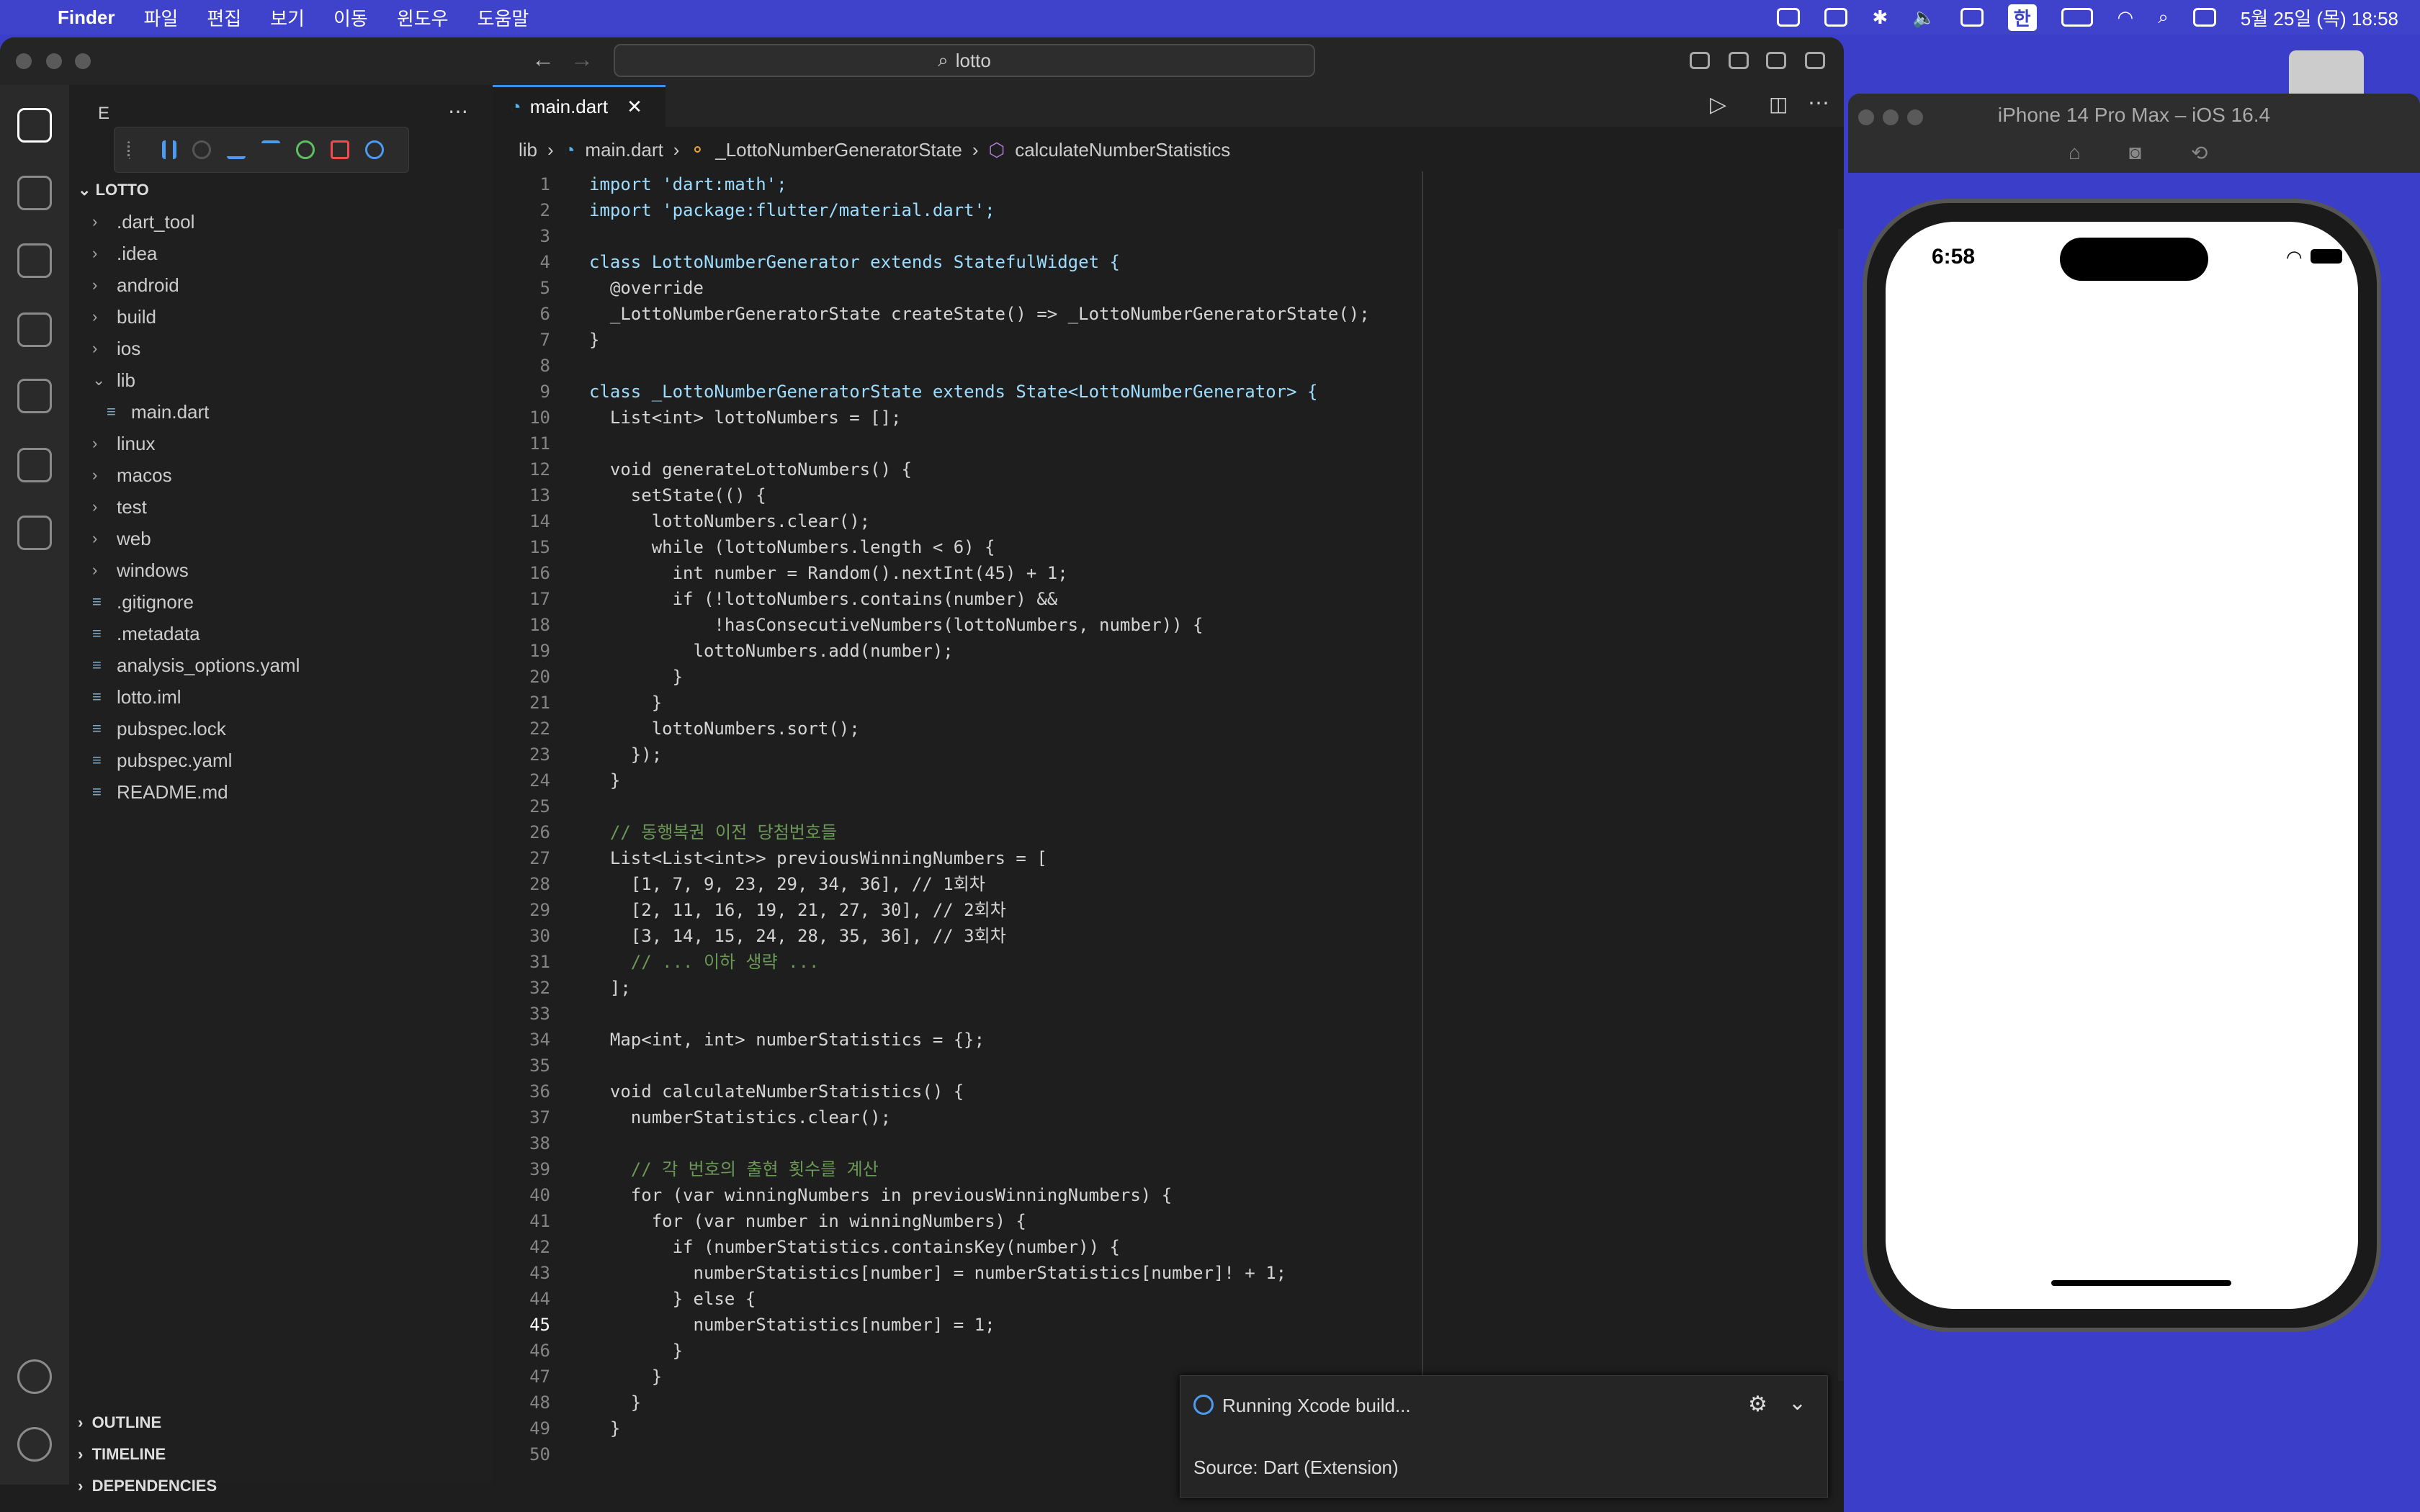 Image resolution: width=2420 pixels, height=1512 pixels. Describe the element at coordinates (287, 17) in the screenshot. I see `menu-view: 보기` at that location.